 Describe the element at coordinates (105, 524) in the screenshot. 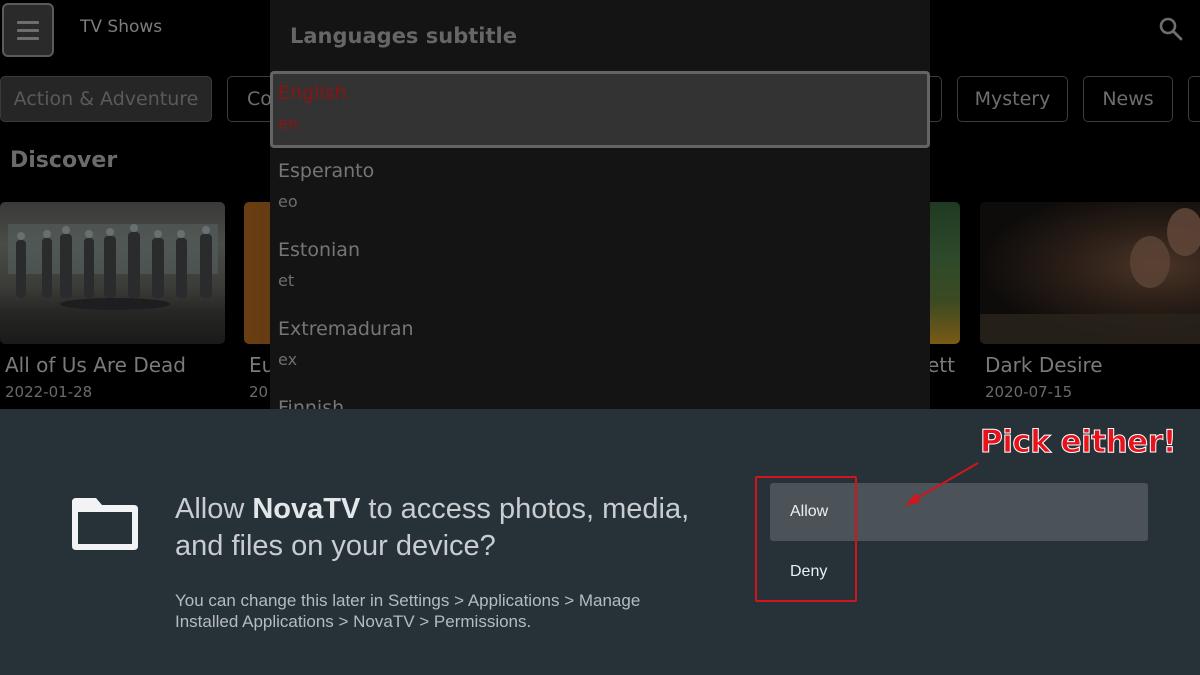

I see `folder-icon` at that location.